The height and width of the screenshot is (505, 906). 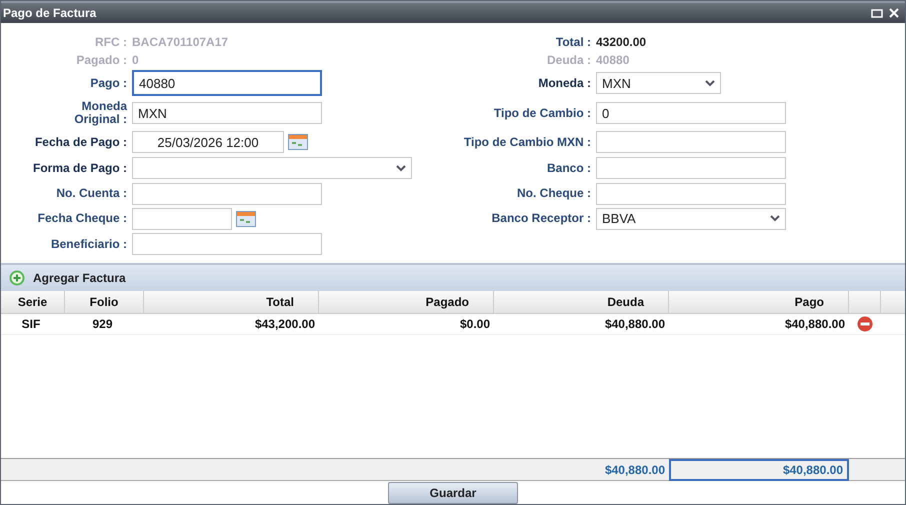 What do you see at coordinates (180, 42) in the screenshot?
I see `field-value: BACA701107A17` at bounding box center [180, 42].